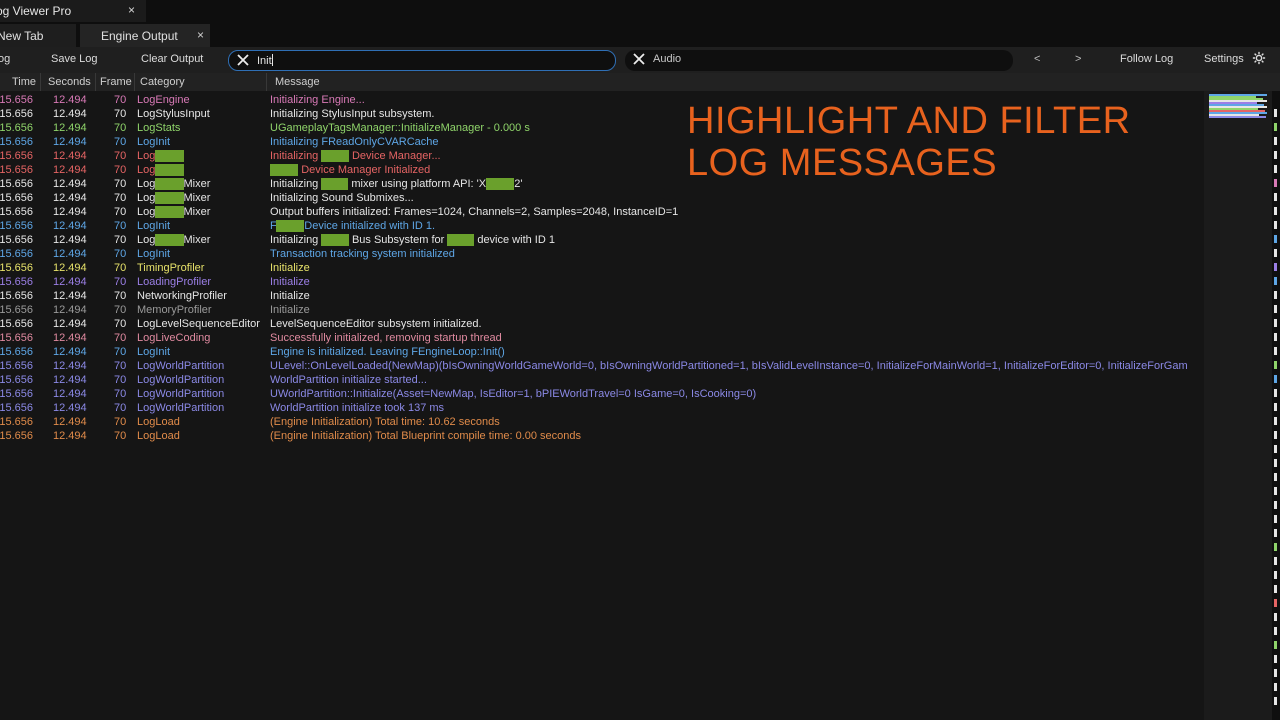 The image size is (1280, 720). I want to click on log-category: LogStylusInput, so click(173, 114).